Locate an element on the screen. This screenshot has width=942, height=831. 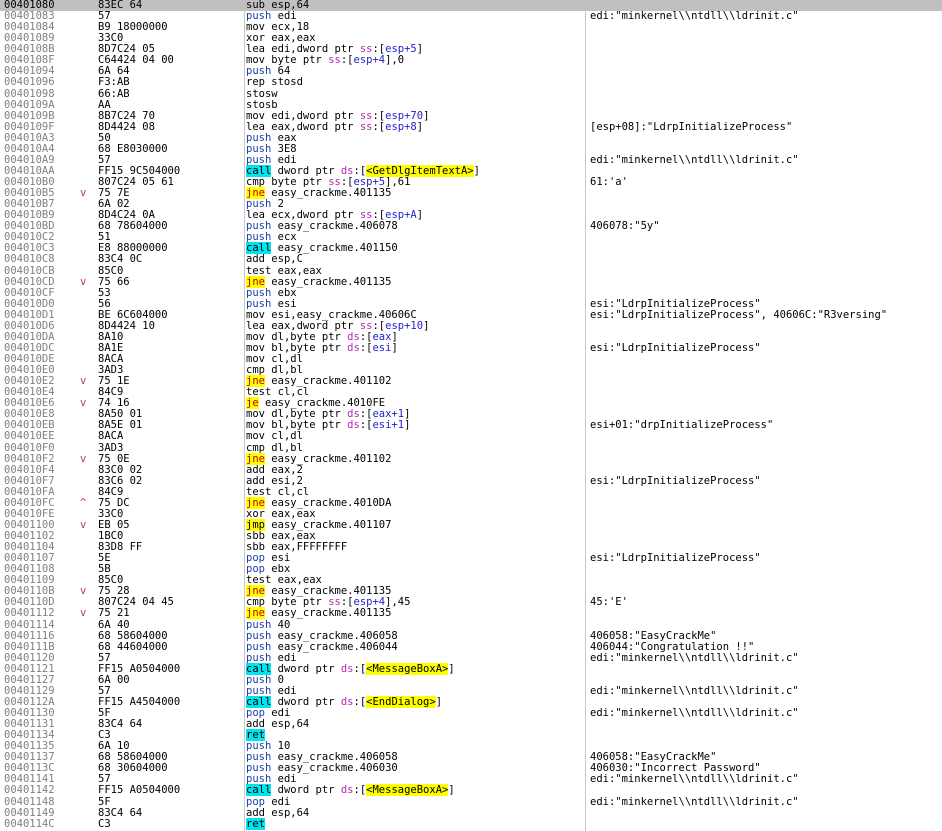
address-cell: 00401114 is located at coordinates (29, 624).